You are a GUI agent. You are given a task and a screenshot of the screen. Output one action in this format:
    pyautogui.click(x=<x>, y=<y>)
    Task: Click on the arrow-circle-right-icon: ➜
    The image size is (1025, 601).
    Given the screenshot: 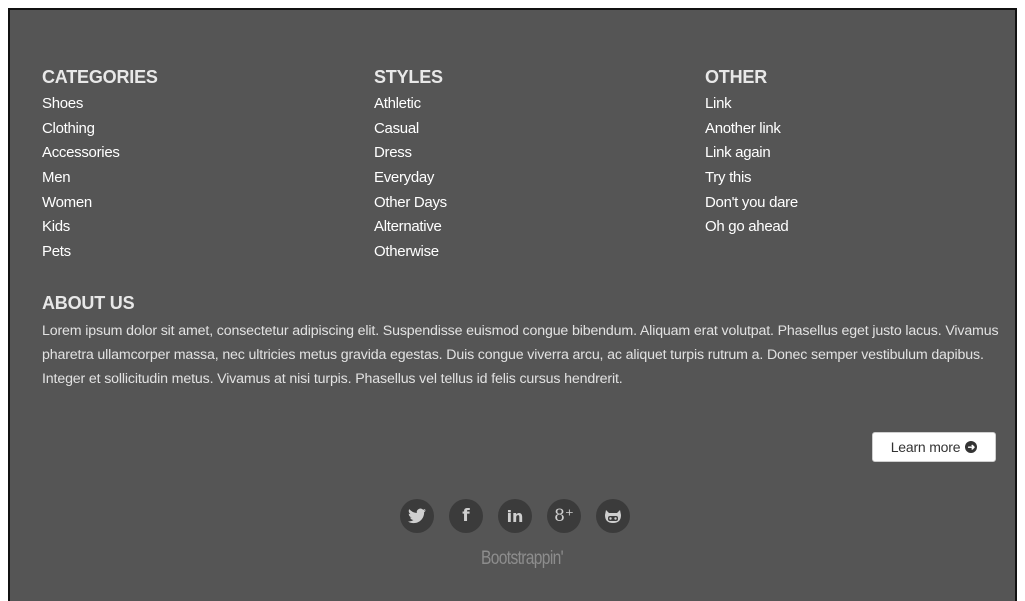 What is the action you would take?
    pyautogui.click(x=971, y=447)
    